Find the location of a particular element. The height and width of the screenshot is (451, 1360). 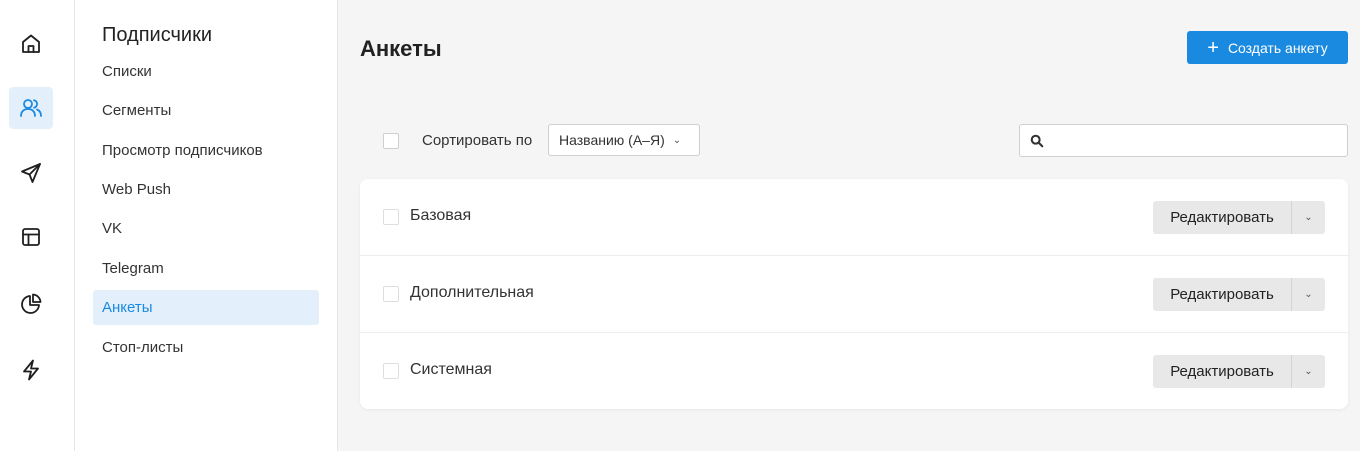

search-box is located at coordinates (1183, 140).